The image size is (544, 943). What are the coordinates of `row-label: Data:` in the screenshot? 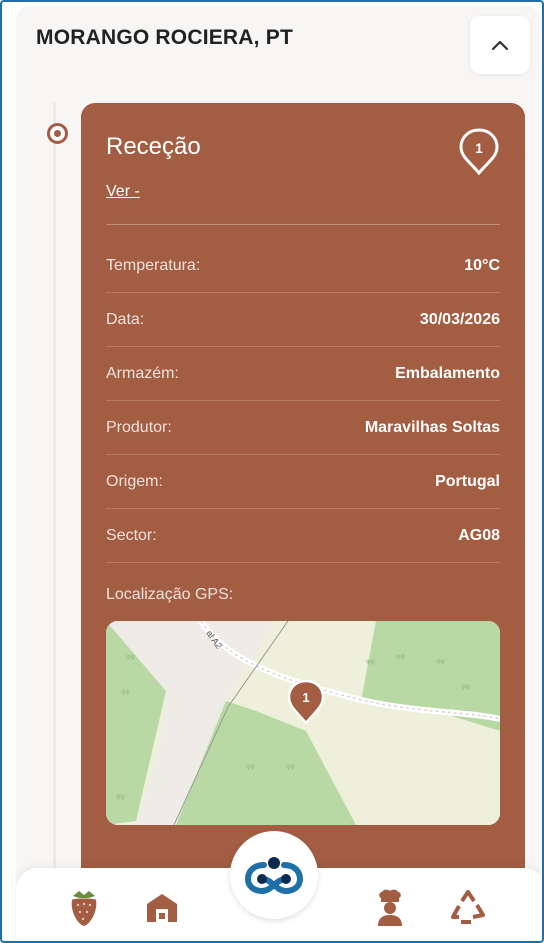 It's located at (125, 319).